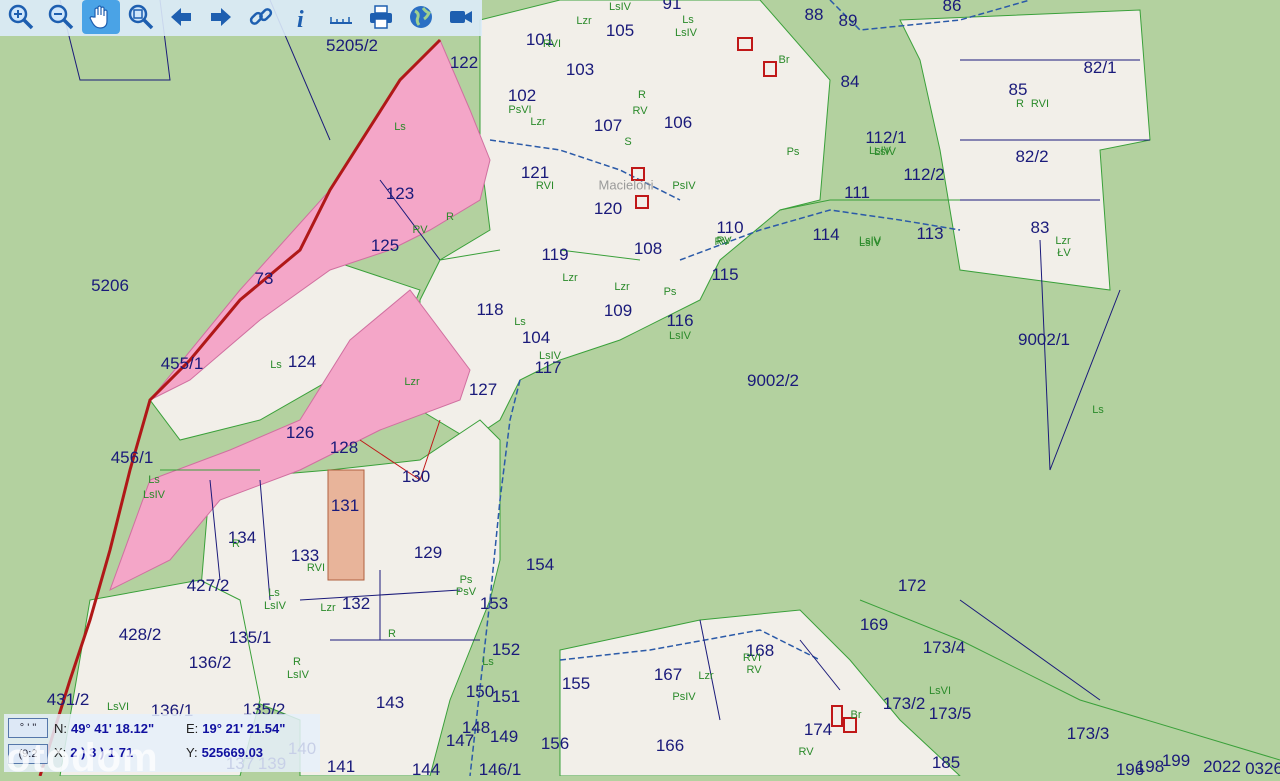 The width and height of the screenshot is (1280, 781). I want to click on ruler-icon, so click(341, 20).